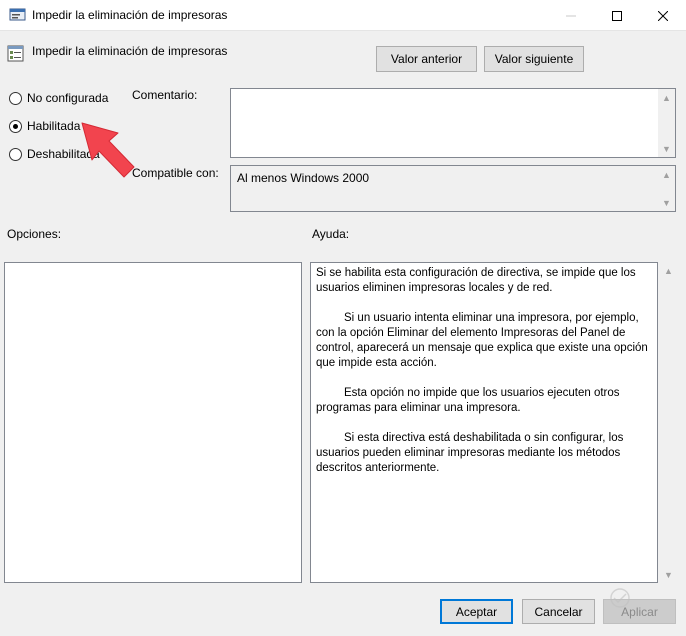 Image resolution: width=686 pixels, height=636 pixels. Describe the element at coordinates (68, 98) in the screenshot. I see `radio-label: No configurada` at that location.